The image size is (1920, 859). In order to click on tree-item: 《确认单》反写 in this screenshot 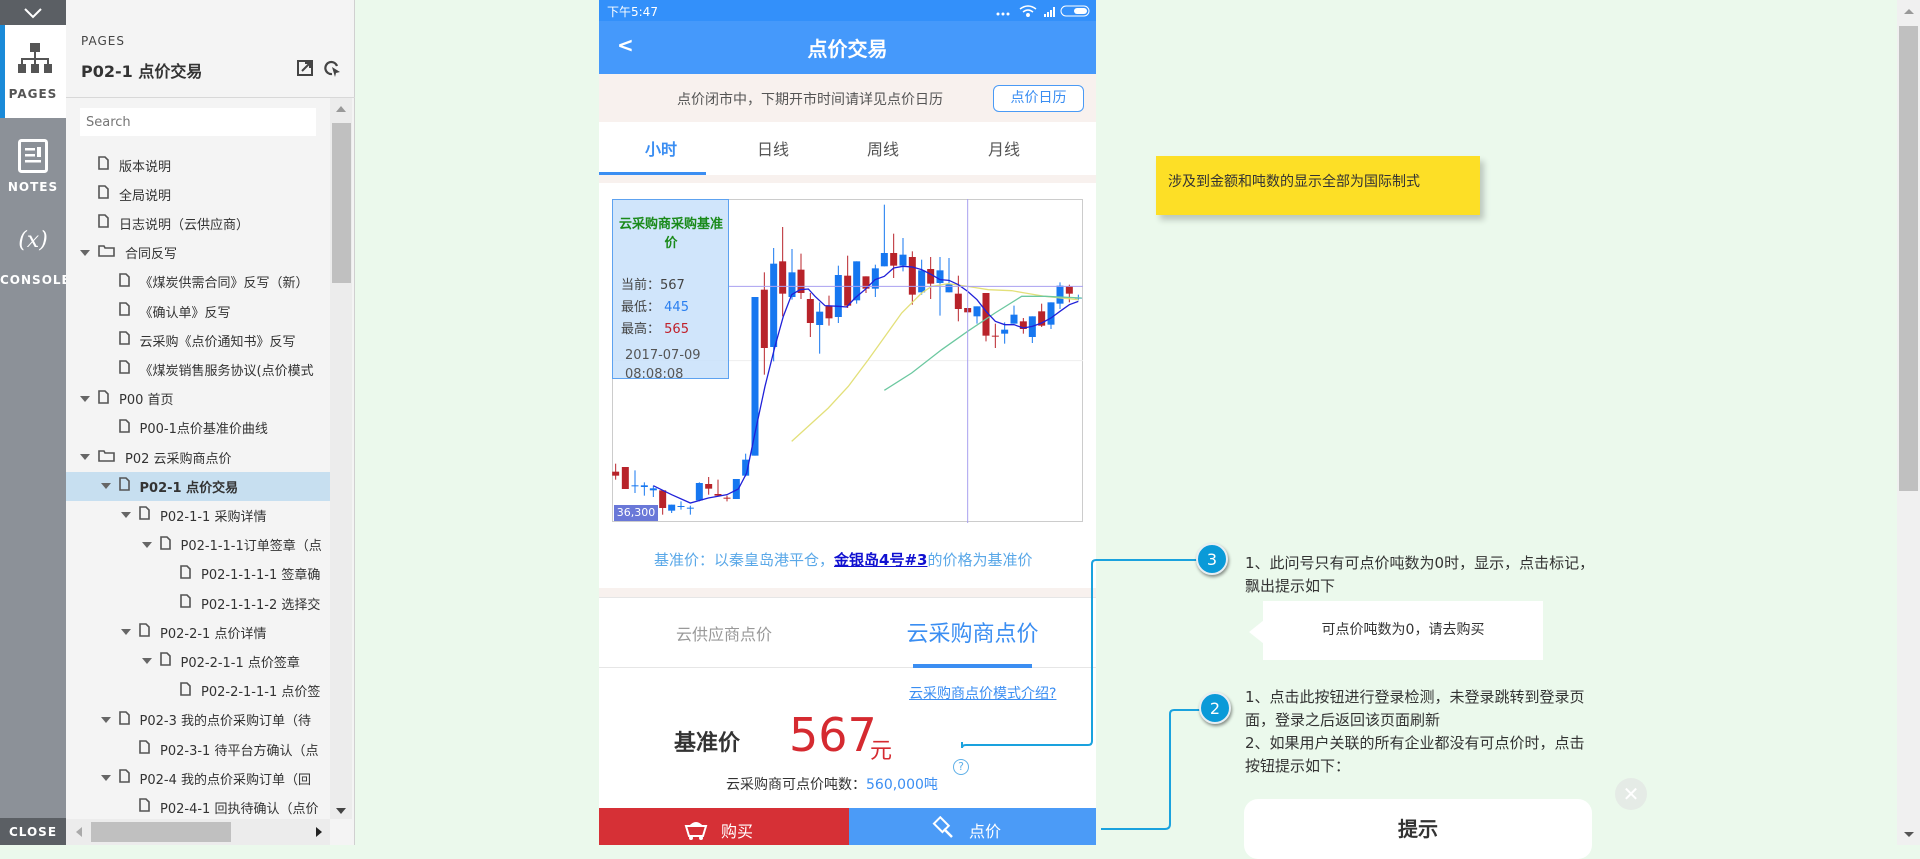, I will do `click(198, 311)`.